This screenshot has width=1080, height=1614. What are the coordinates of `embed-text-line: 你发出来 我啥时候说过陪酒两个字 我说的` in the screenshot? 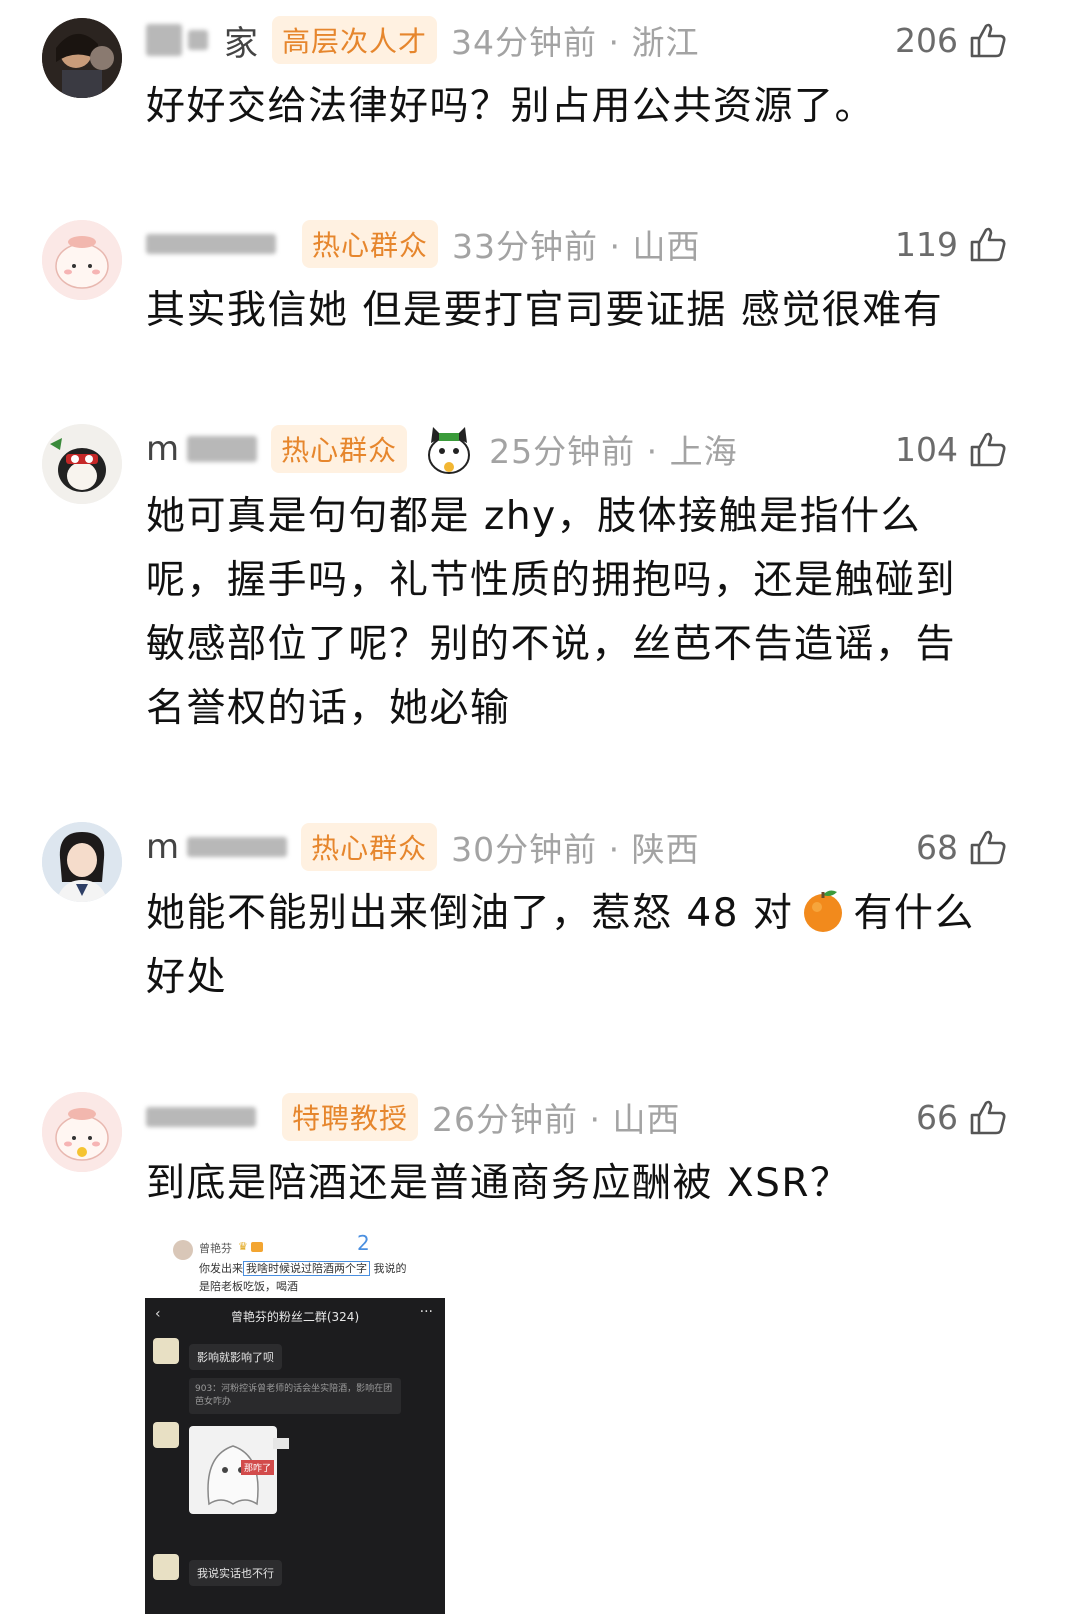 It's located at (303, 1268).